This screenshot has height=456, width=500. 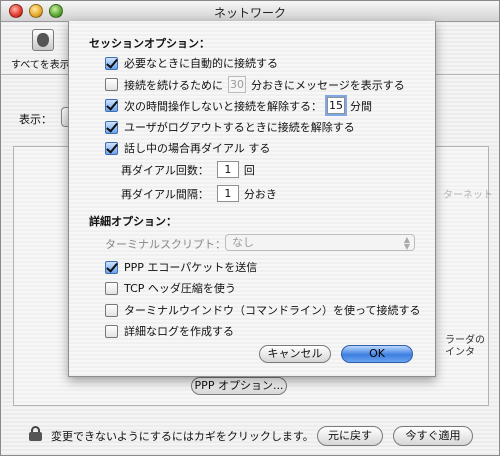 I want to click on window-title: ネットワーク, so click(x=249, y=13).